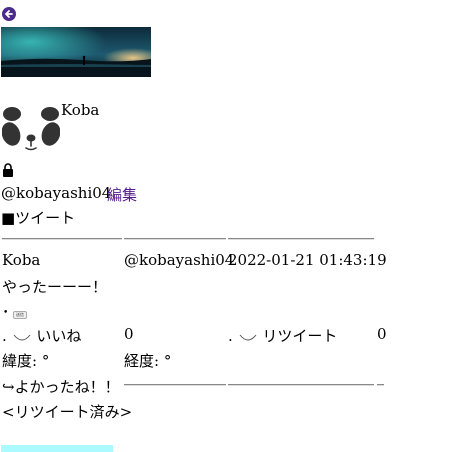 Image resolution: width=449 pixels, height=452 pixels. I want to click on like-icon, so click(21, 337).